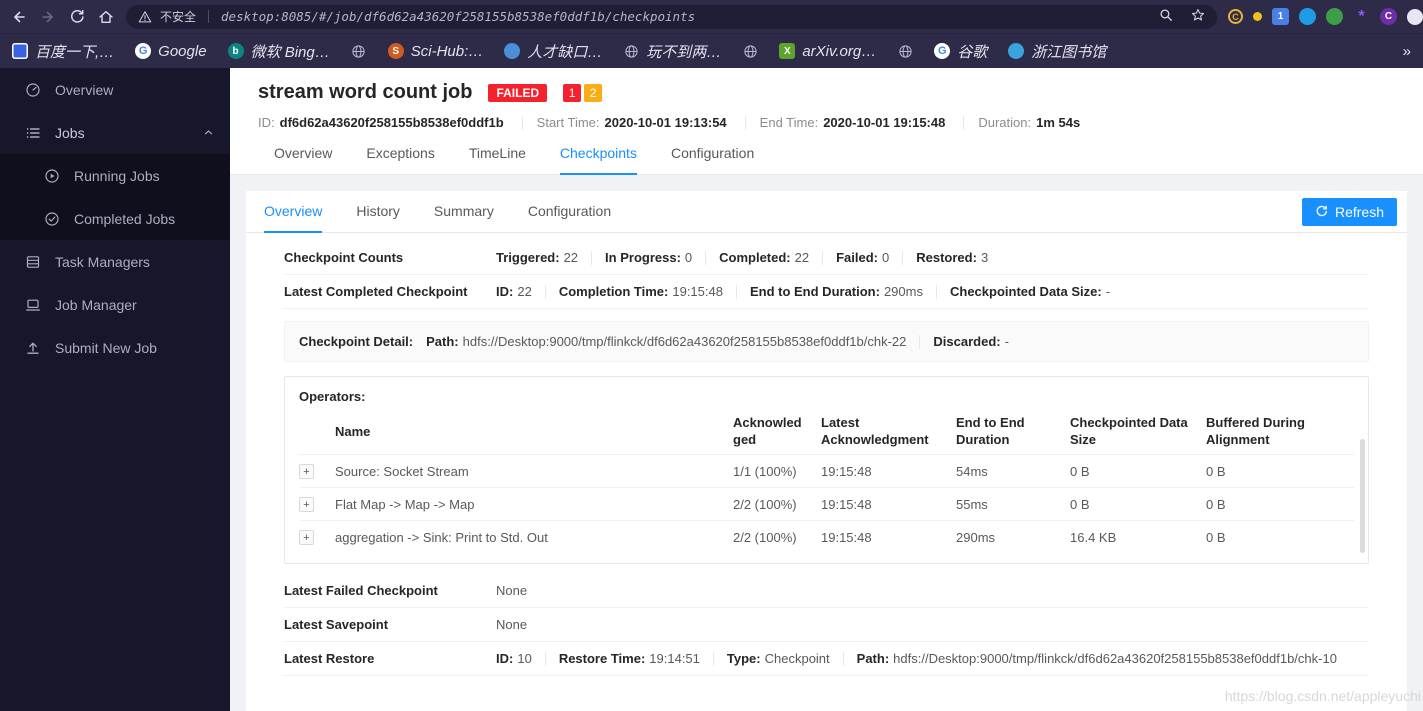 The width and height of the screenshot is (1423, 711). Describe the element at coordinates (115, 89) in the screenshot. I see `sidebar-item-overview: Overview` at that location.